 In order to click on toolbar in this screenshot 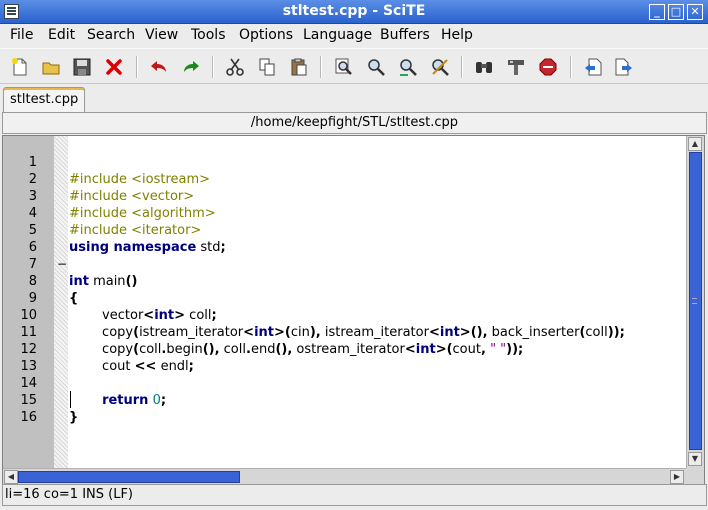, I will do `click(354, 66)`.